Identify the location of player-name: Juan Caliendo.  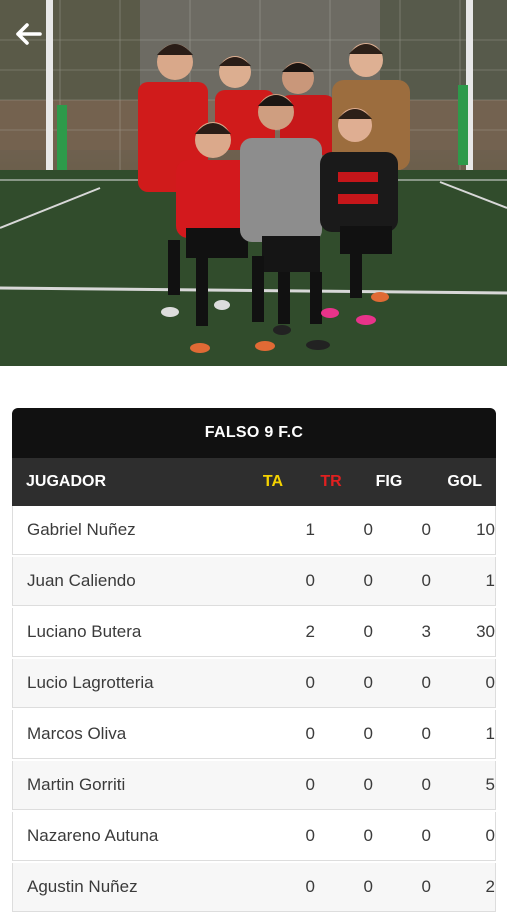
(81, 580).